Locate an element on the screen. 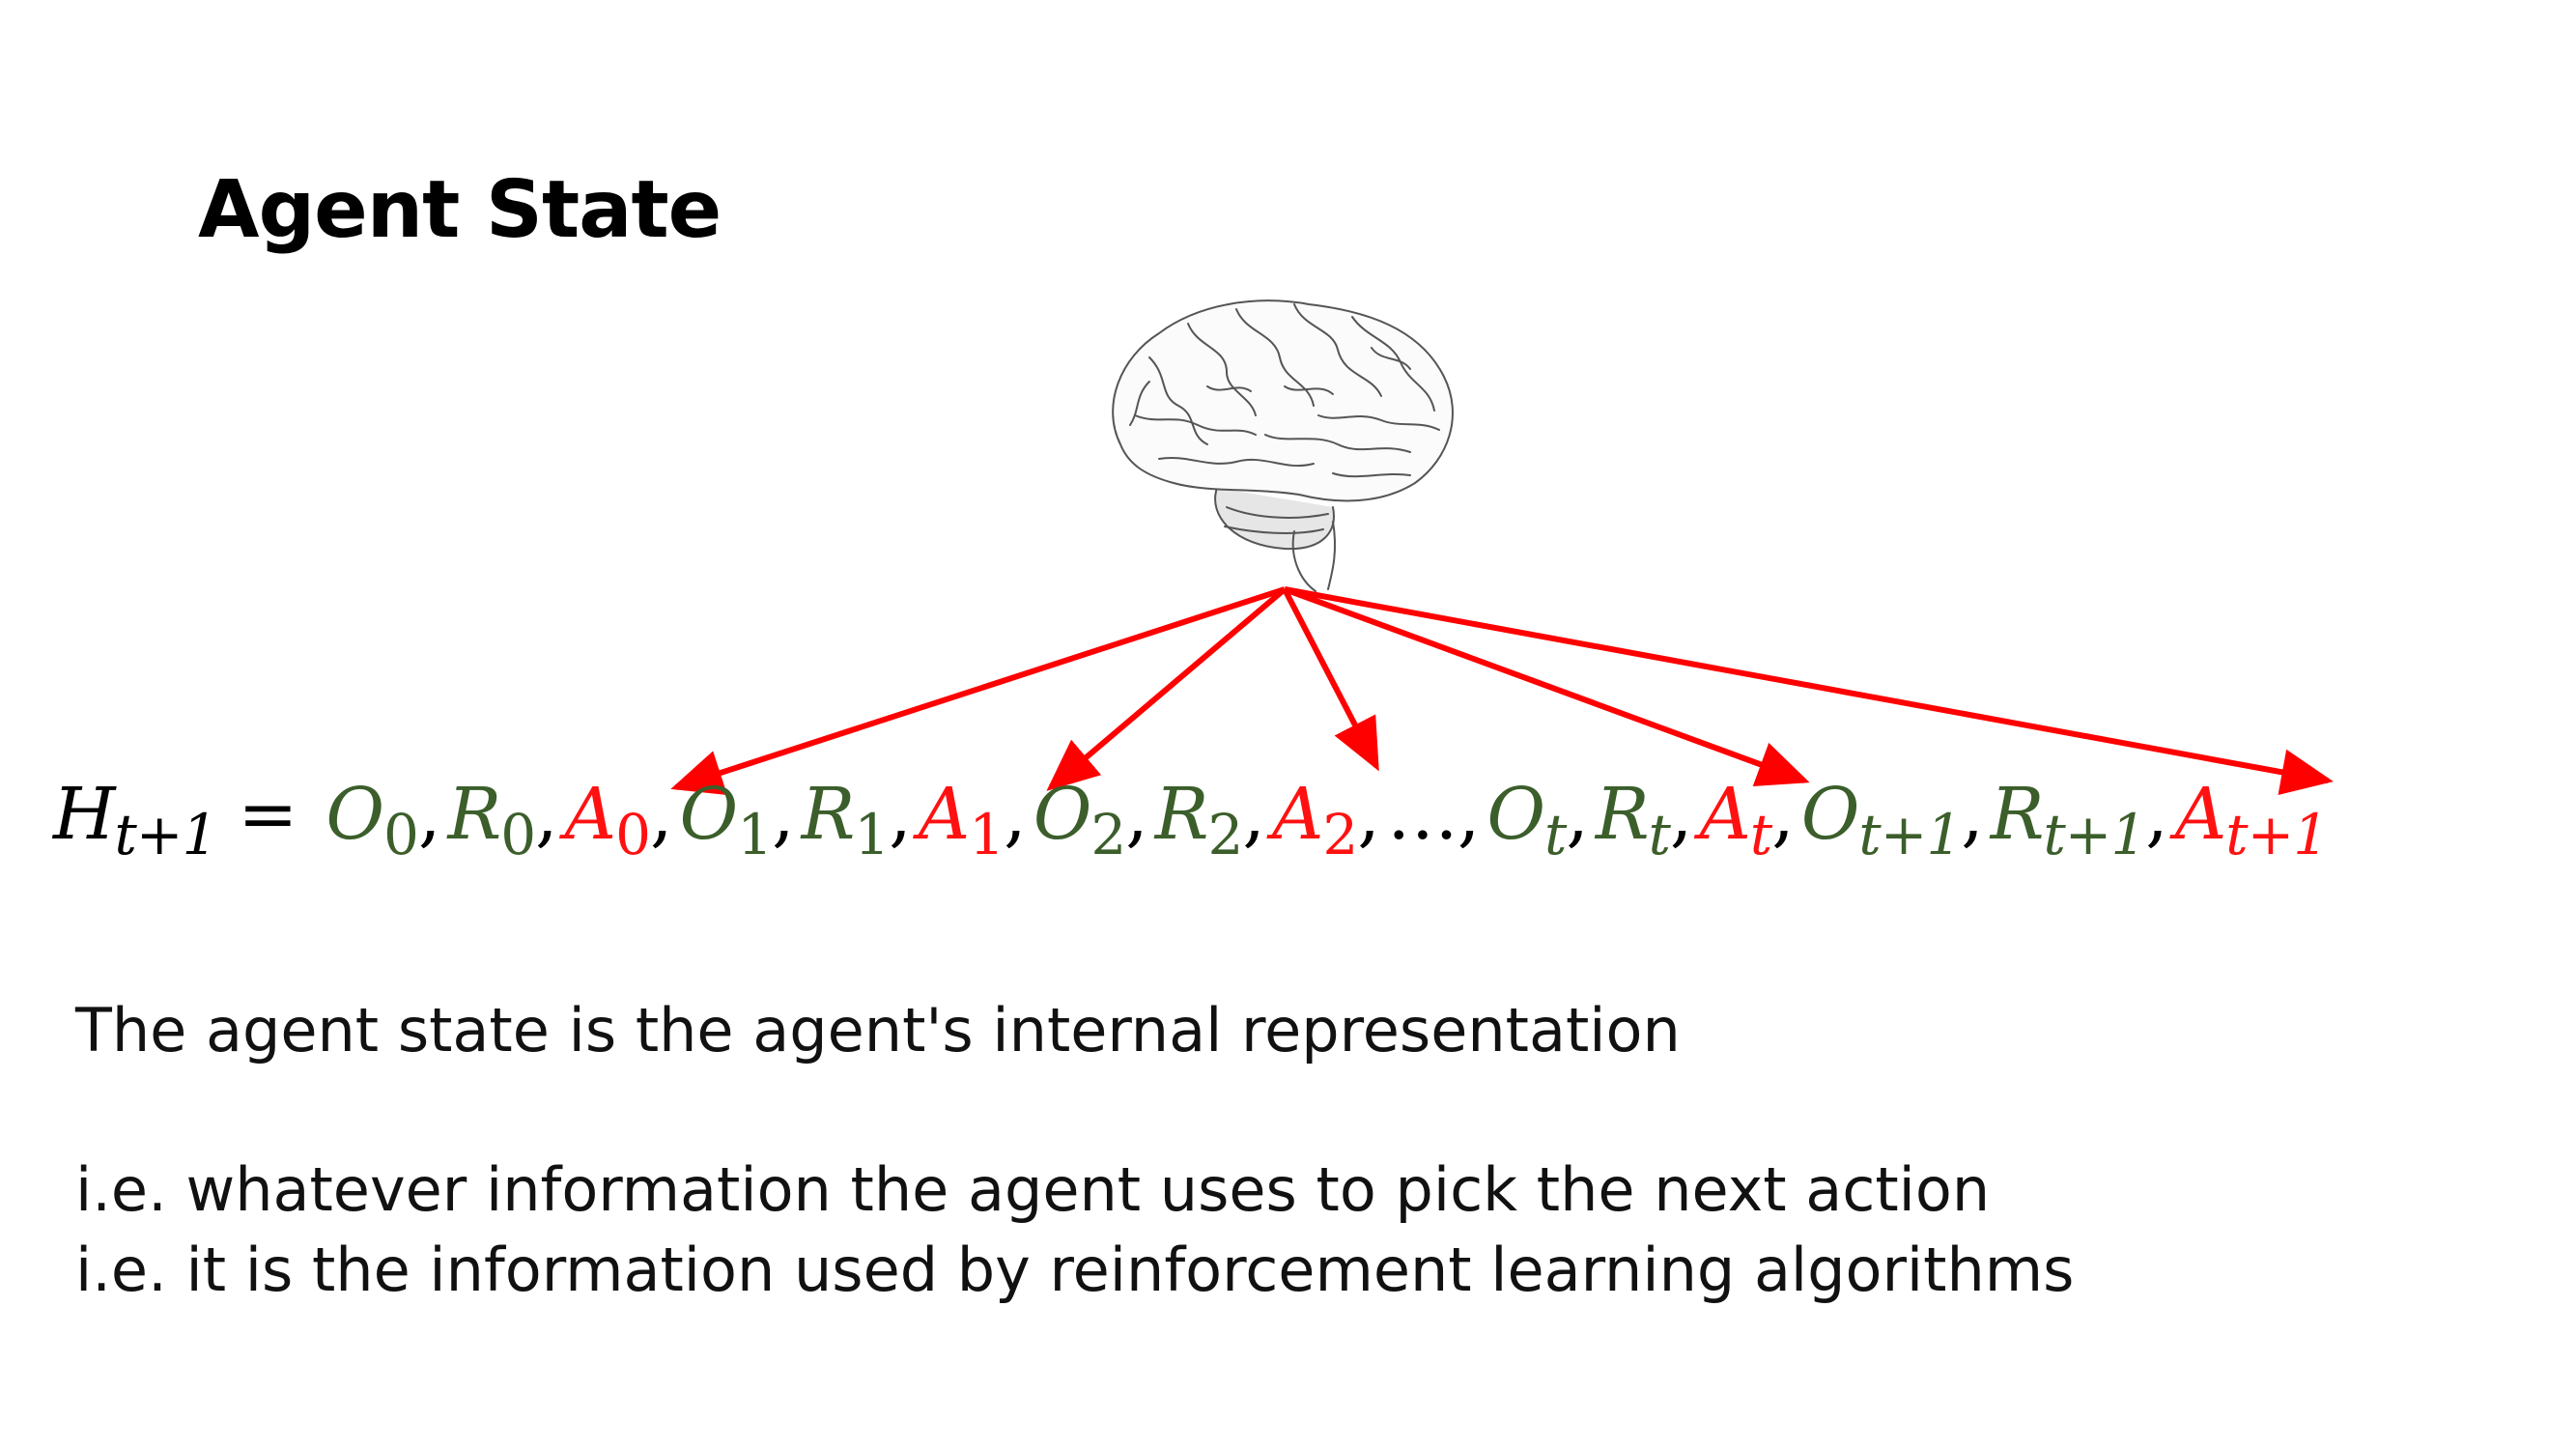 This screenshot has width=2576, height=1449. formula-term: A1 is located at coordinates (961, 818).